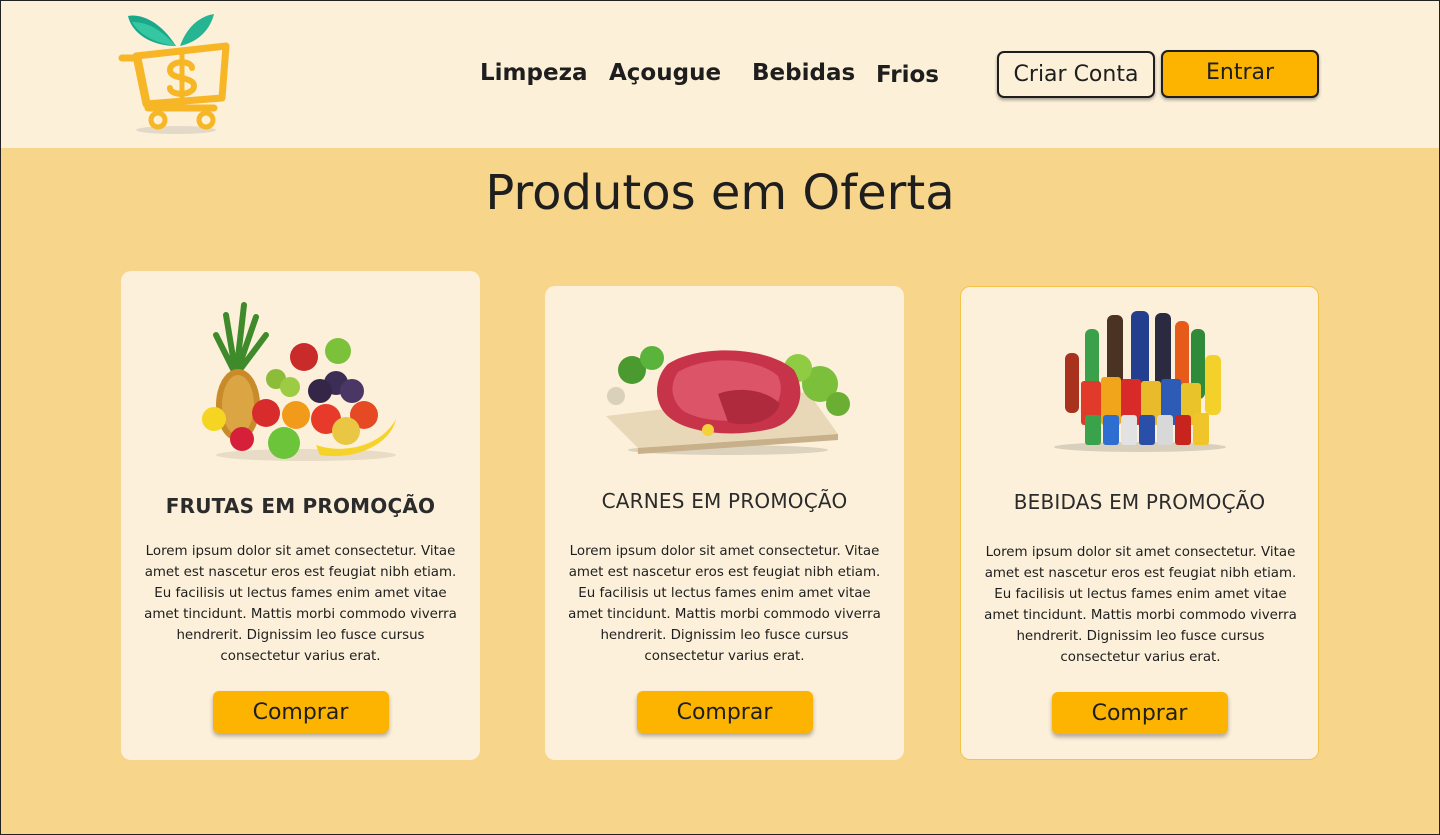 This screenshot has width=1440, height=835. What do you see at coordinates (176, 74) in the screenshot?
I see `cart-logo-icon` at bounding box center [176, 74].